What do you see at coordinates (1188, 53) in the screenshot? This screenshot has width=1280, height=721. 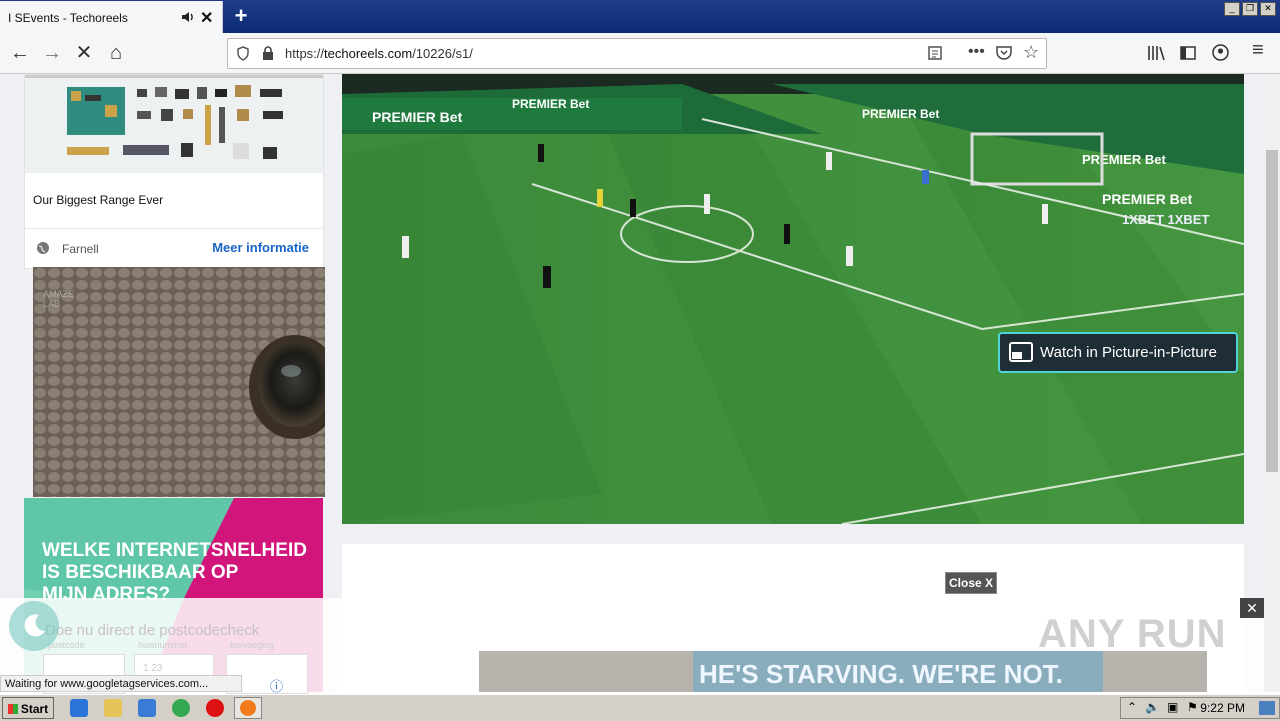 I see `sidebar-icon` at bounding box center [1188, 53].